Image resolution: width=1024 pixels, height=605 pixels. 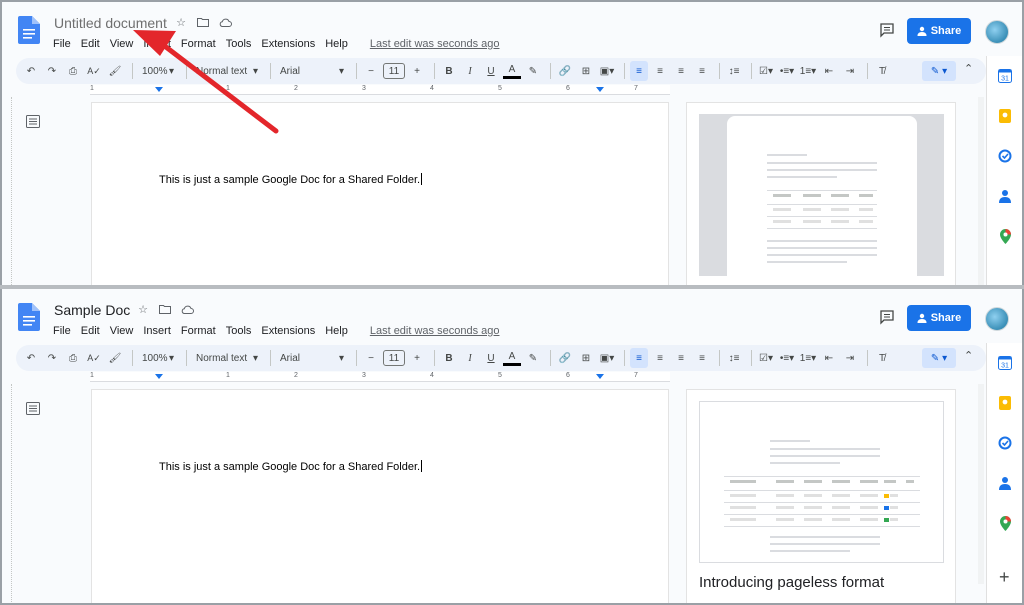 I want to click on contacts-icon, so click(x=1005, y=483).